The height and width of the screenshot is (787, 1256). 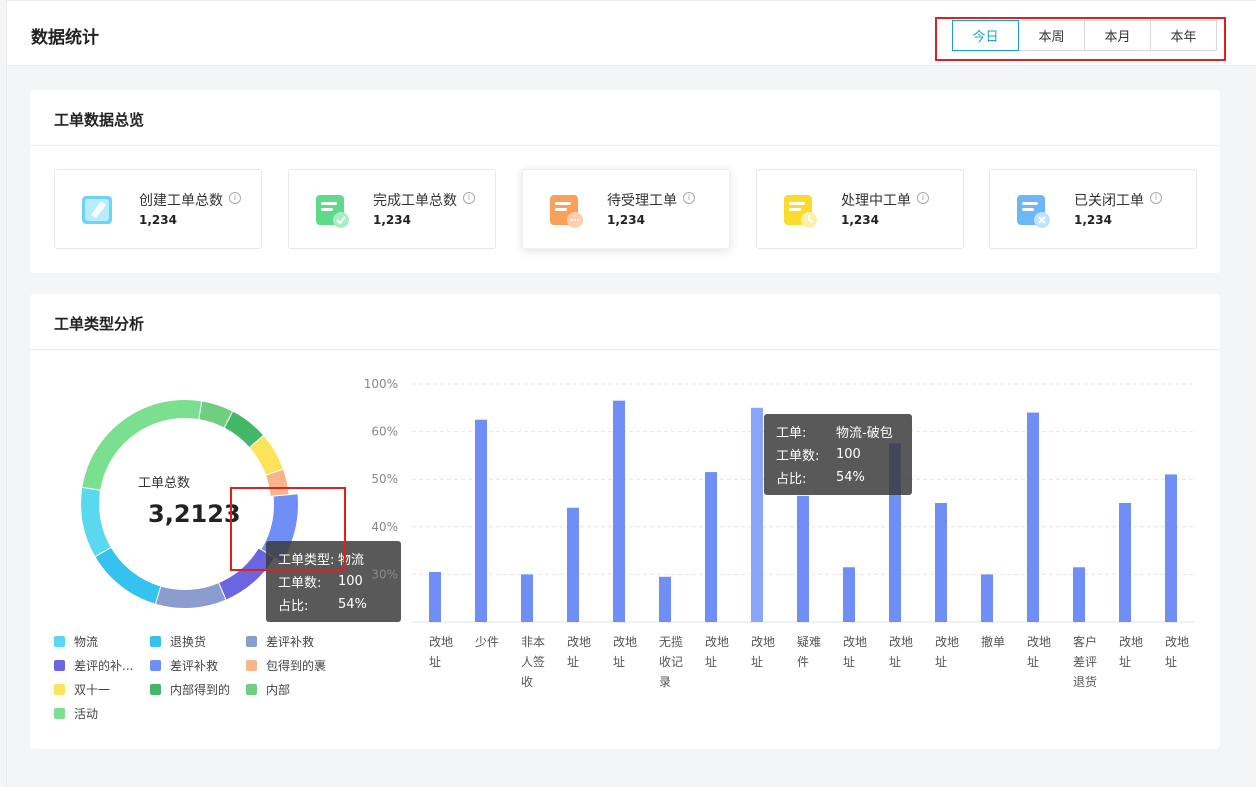 What do you see at coordinates (286, 665) in the screenshot?
I see `legend-item: 包得到的裹` at bounding box center [286, 665].